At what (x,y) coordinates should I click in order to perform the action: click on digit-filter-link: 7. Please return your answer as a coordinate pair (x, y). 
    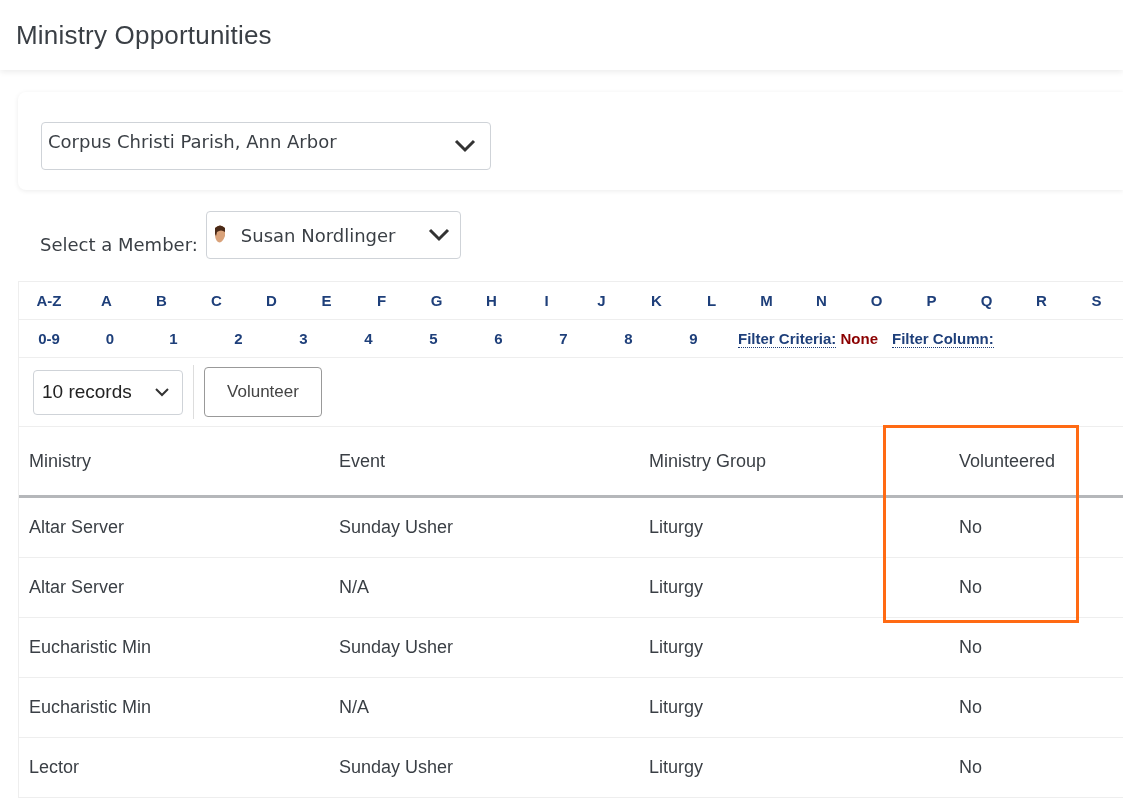
    Looking at the image, I should click on (563, 338).